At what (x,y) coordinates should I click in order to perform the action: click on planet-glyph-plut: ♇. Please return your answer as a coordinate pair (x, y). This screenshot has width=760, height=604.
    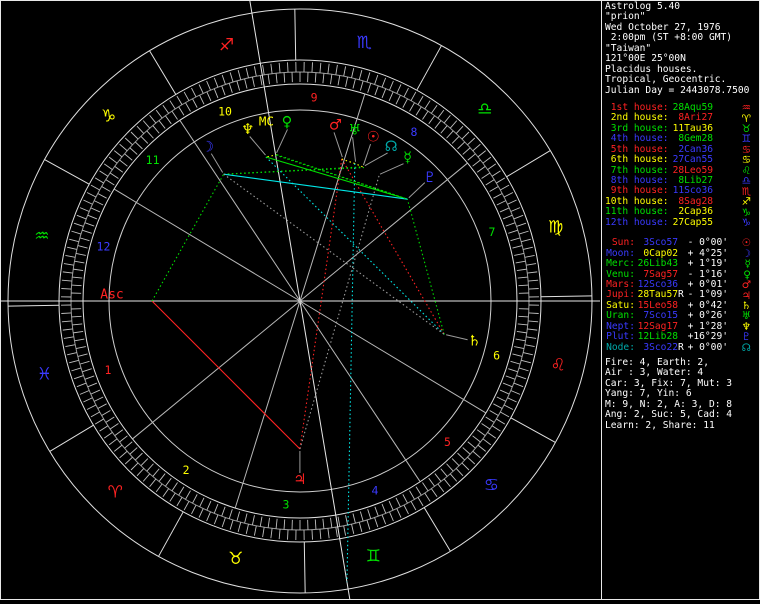
    Looking at the image, I should click on (429, 178).